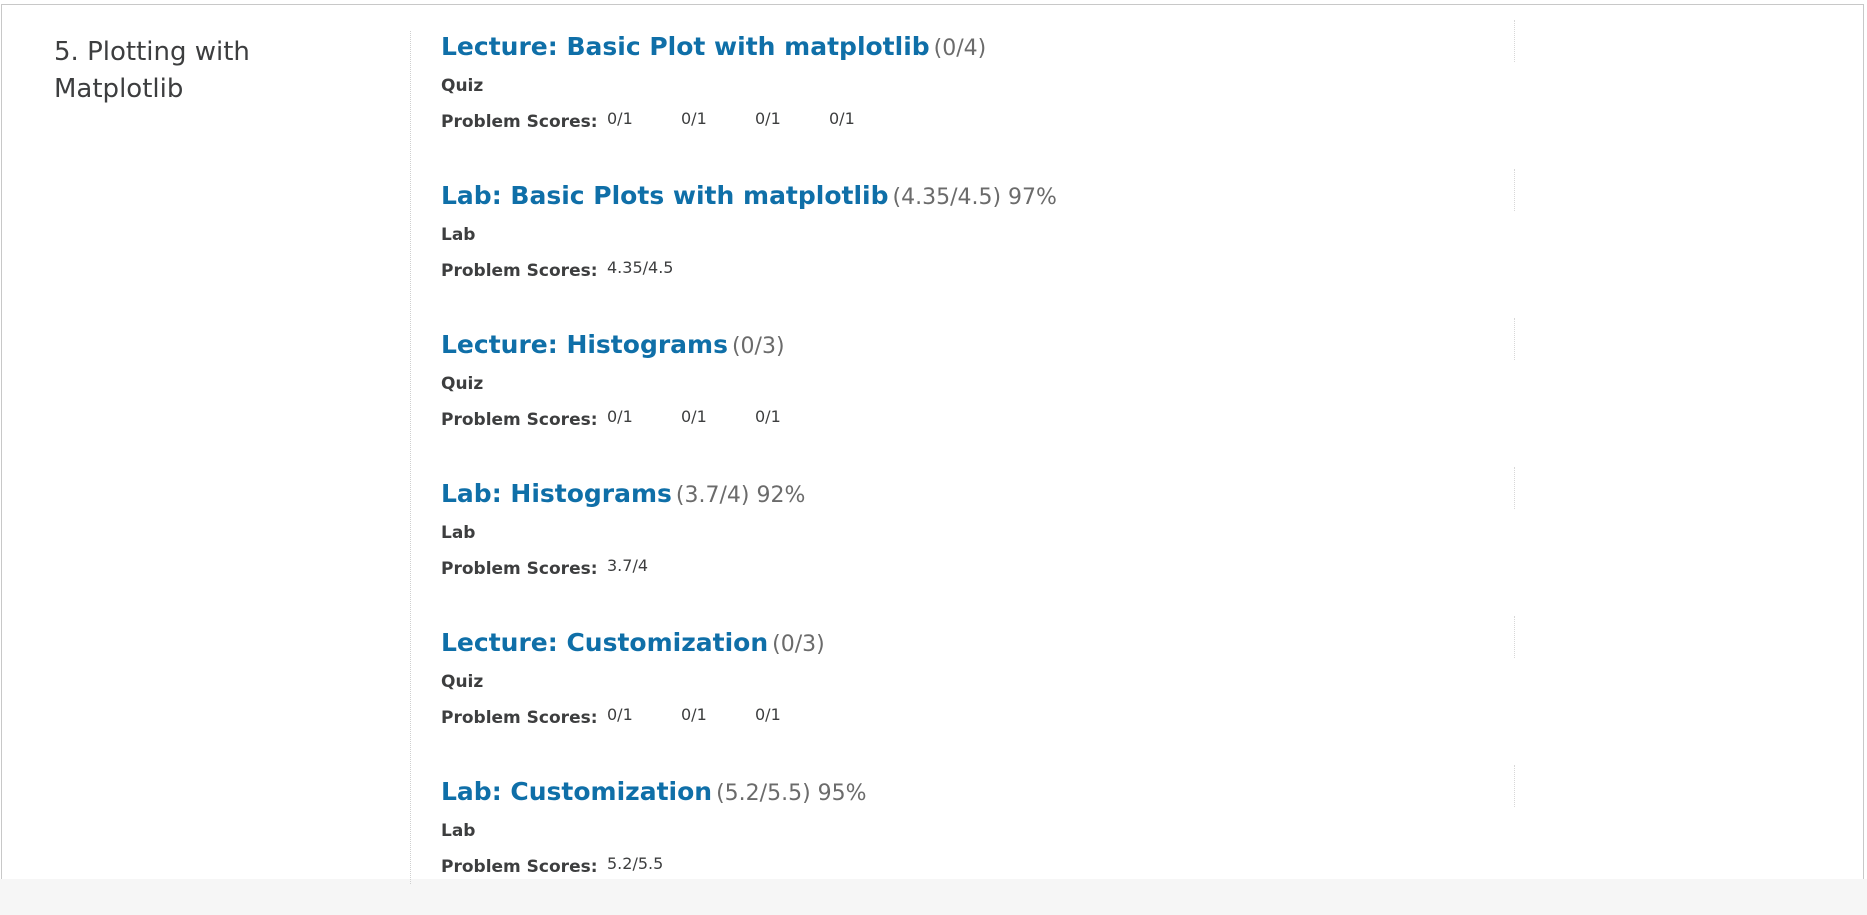  Describe the element at coordinates (974, 197) in the screenshot. I see `section-score: (4.35/4.5) 97%` at that location.